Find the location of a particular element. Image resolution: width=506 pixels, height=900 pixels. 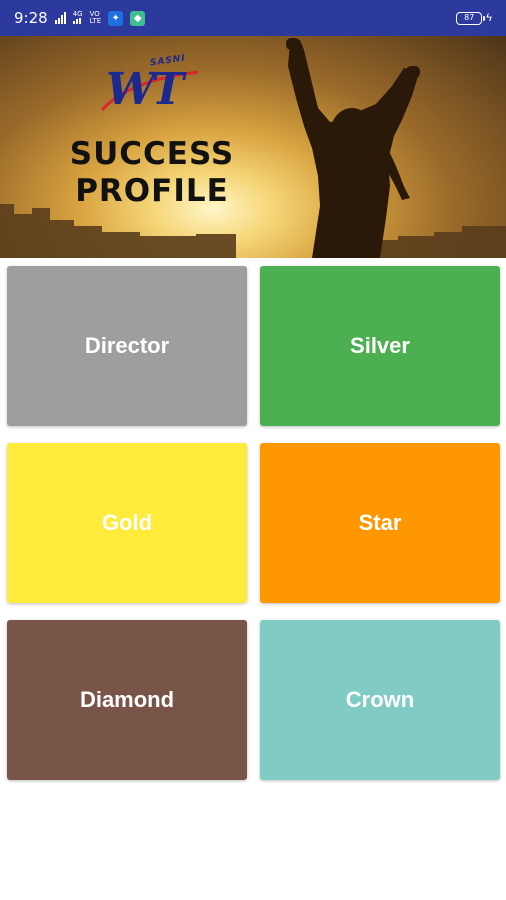

tile-crown: Crown is located at coordinates (380, 700).